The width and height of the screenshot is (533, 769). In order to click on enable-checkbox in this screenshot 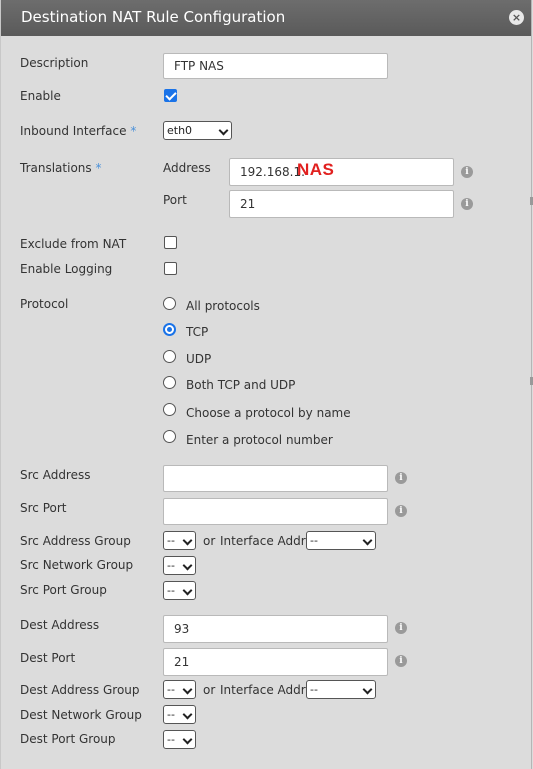, I will do `click(170, 95)`.